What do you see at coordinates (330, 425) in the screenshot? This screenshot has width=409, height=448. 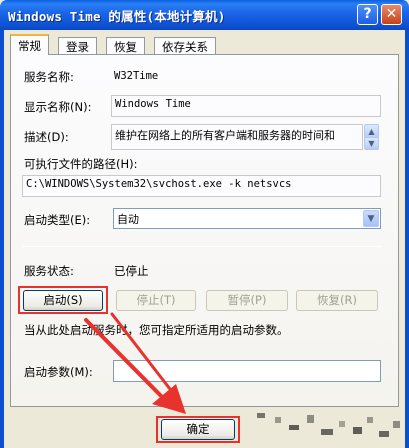 I see `obscured-region` at bounding box center [330, 425].